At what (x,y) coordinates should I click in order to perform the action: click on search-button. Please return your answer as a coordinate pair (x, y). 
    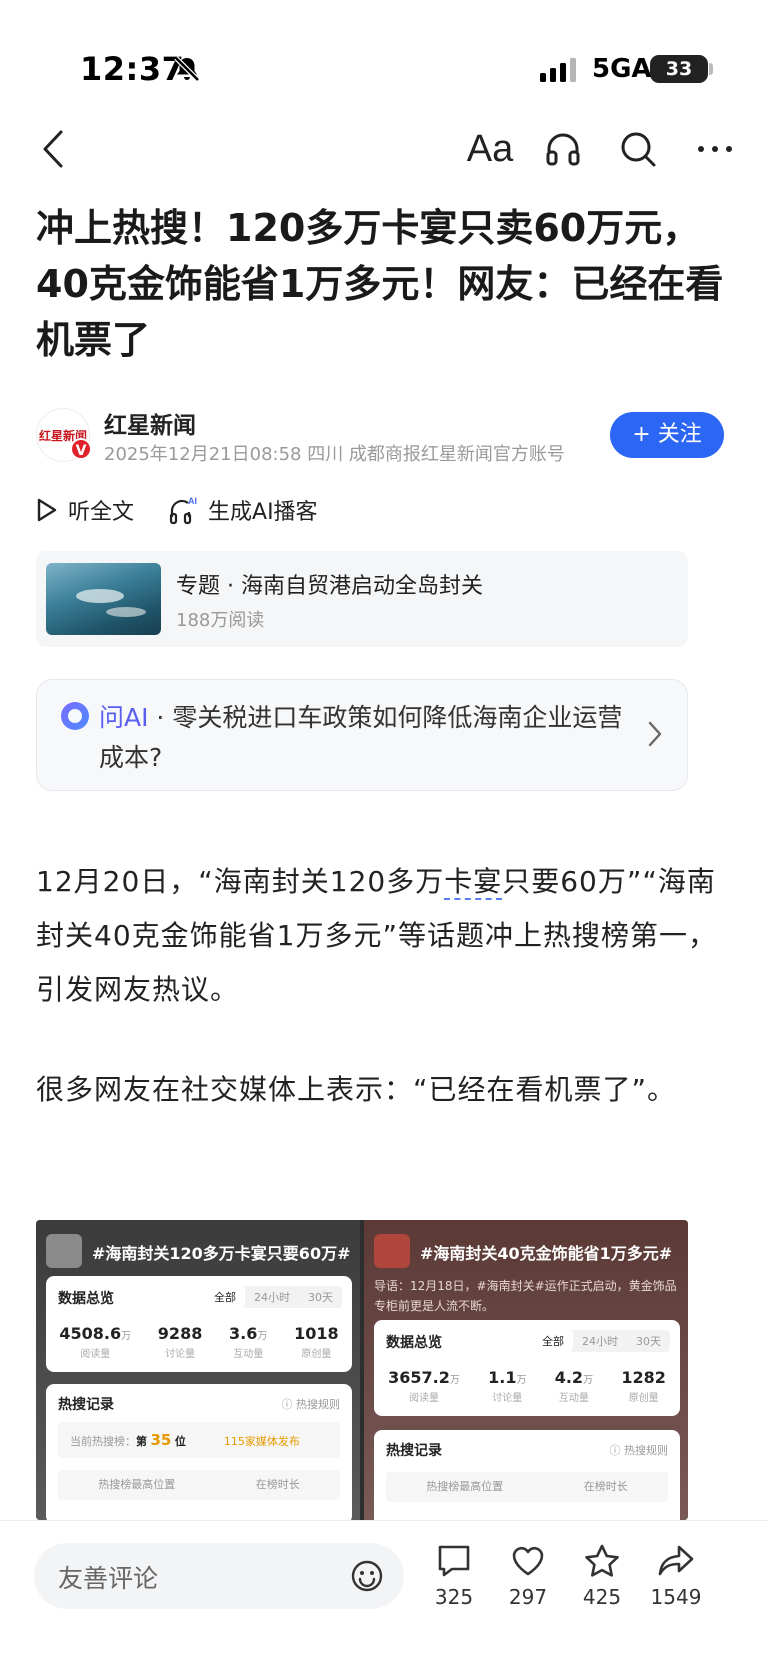
    Looking at the image, I should click on (638, 149).